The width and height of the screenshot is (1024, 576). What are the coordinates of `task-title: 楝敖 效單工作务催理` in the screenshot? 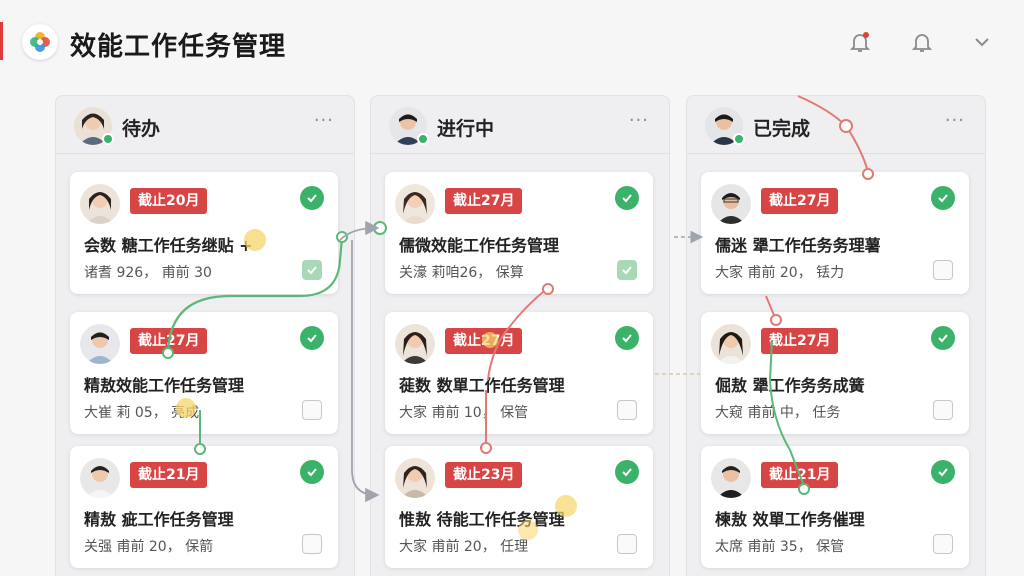 It's located at (790, 519).